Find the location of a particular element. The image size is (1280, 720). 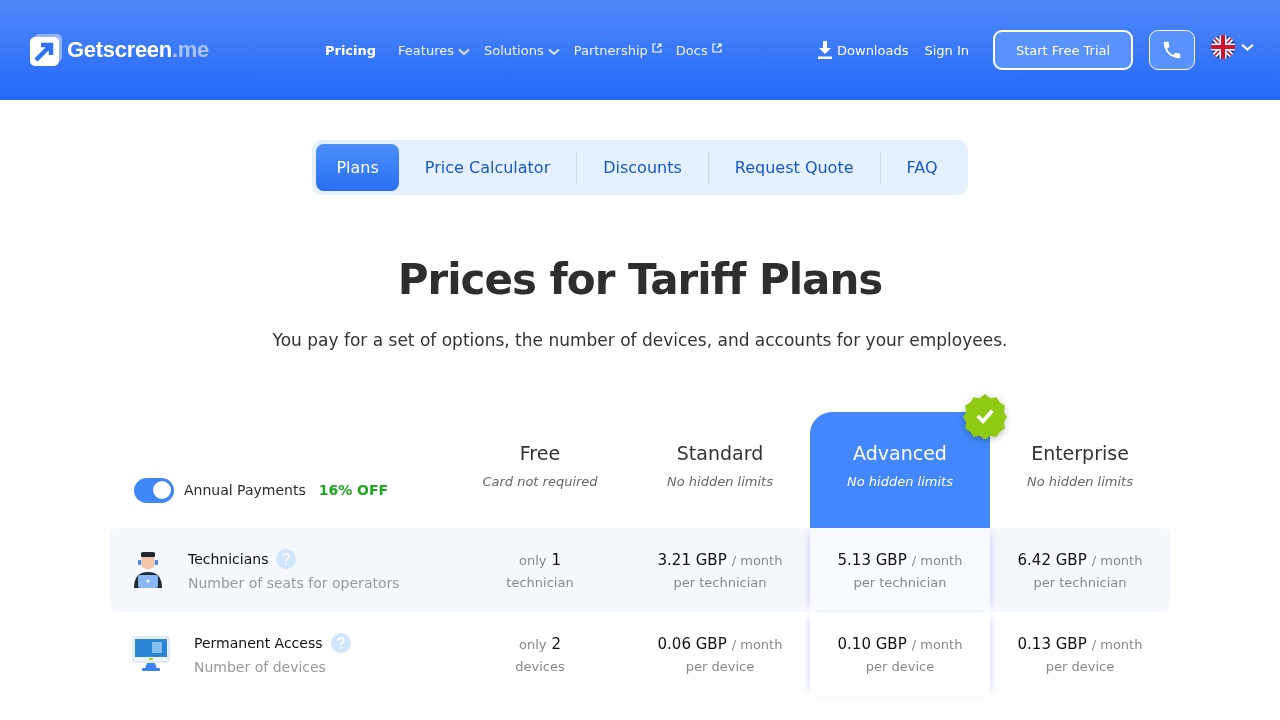

downloads-link: Downloads is located at coordinates (863, 50).